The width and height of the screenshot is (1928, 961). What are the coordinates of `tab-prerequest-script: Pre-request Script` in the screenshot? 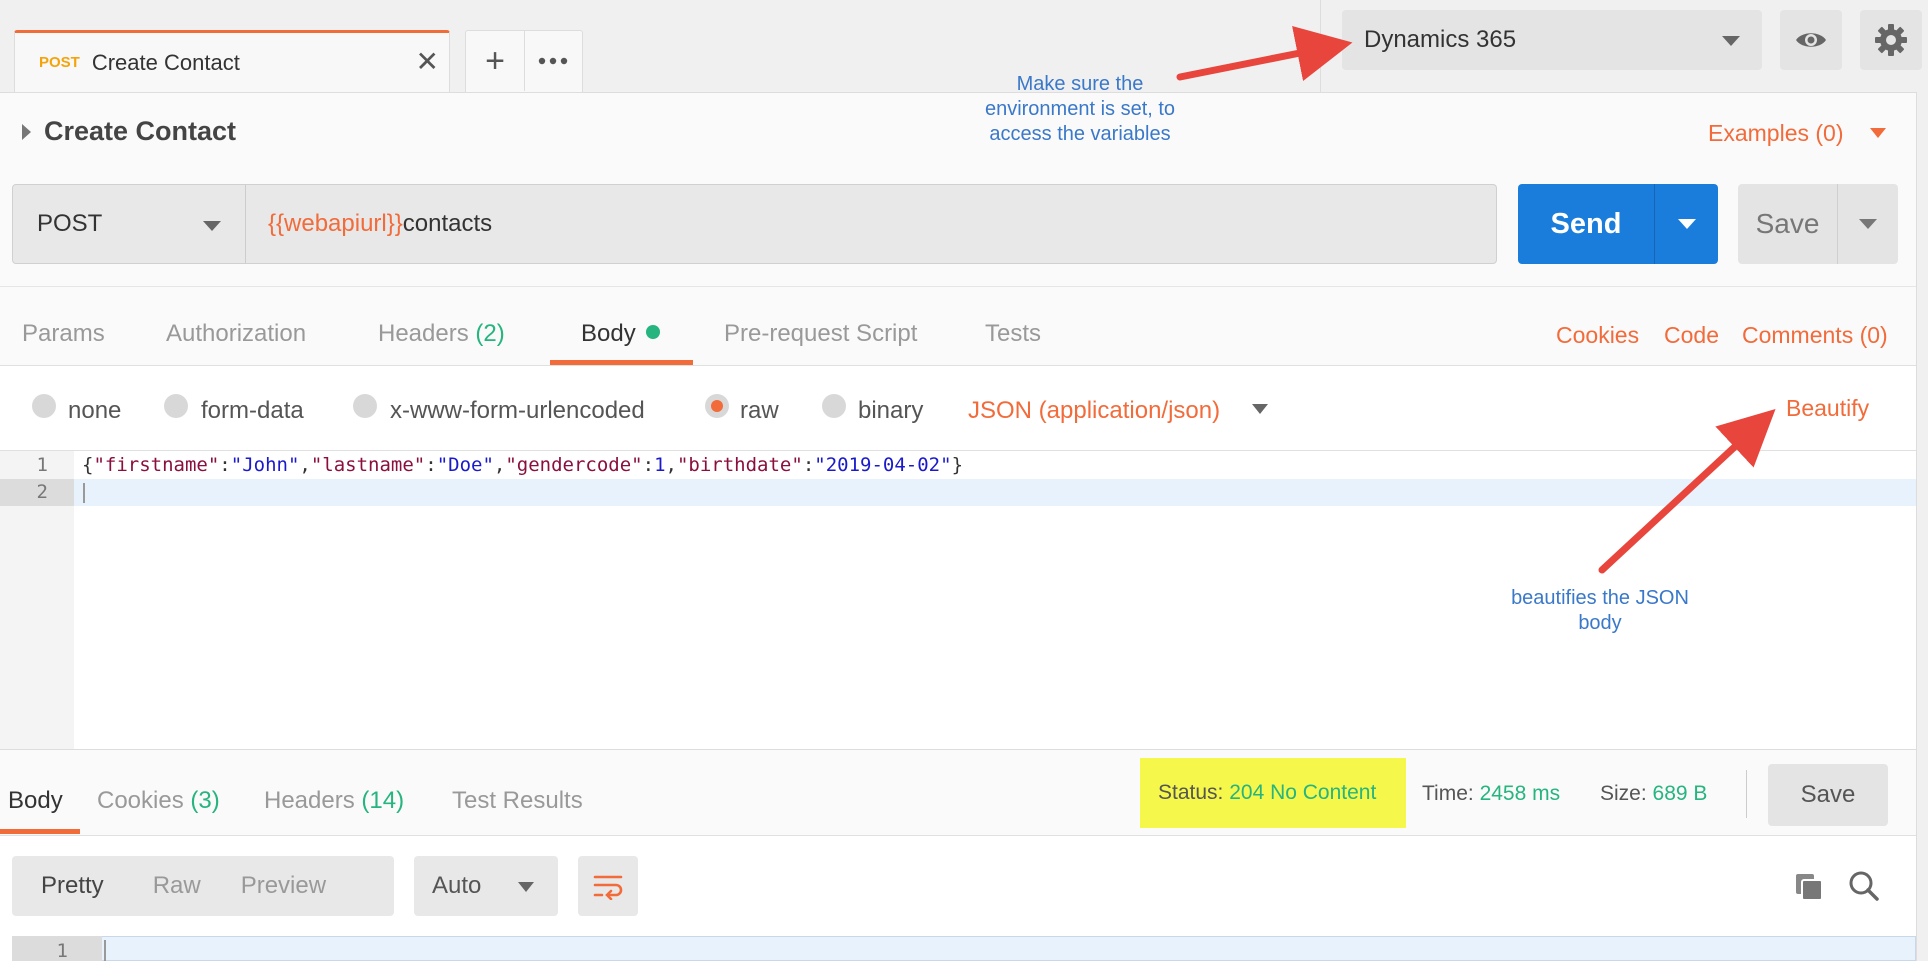 It's located at (820, 334).